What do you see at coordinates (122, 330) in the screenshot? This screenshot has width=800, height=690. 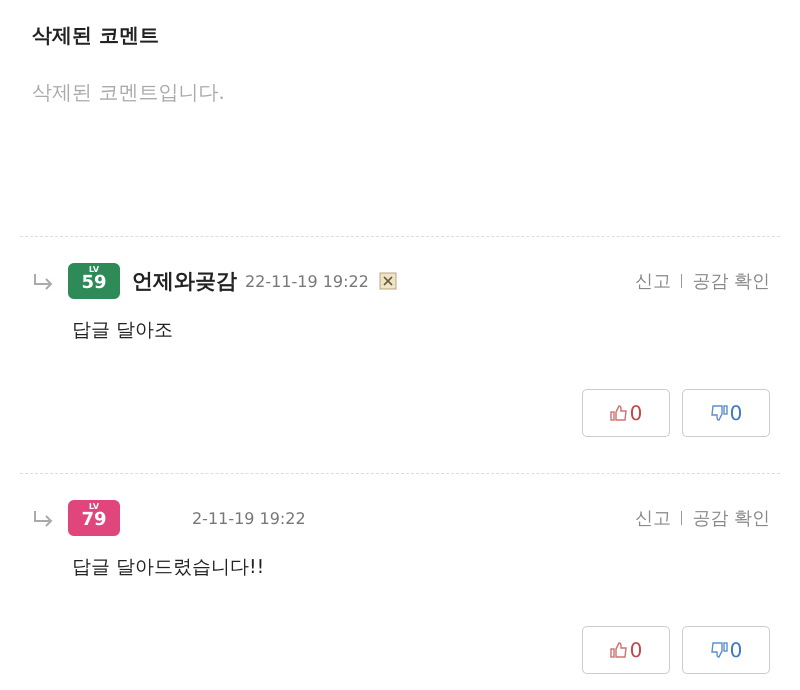 I see `reply-text: 답글 달아조` at bounding box center [122, 330].